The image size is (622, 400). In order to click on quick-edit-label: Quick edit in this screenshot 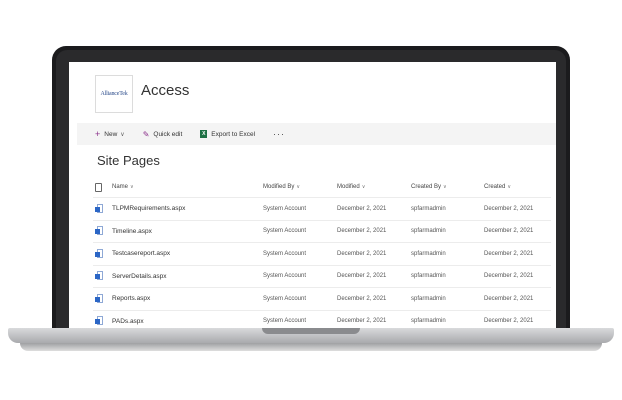, I will do `click(168, 134)`.